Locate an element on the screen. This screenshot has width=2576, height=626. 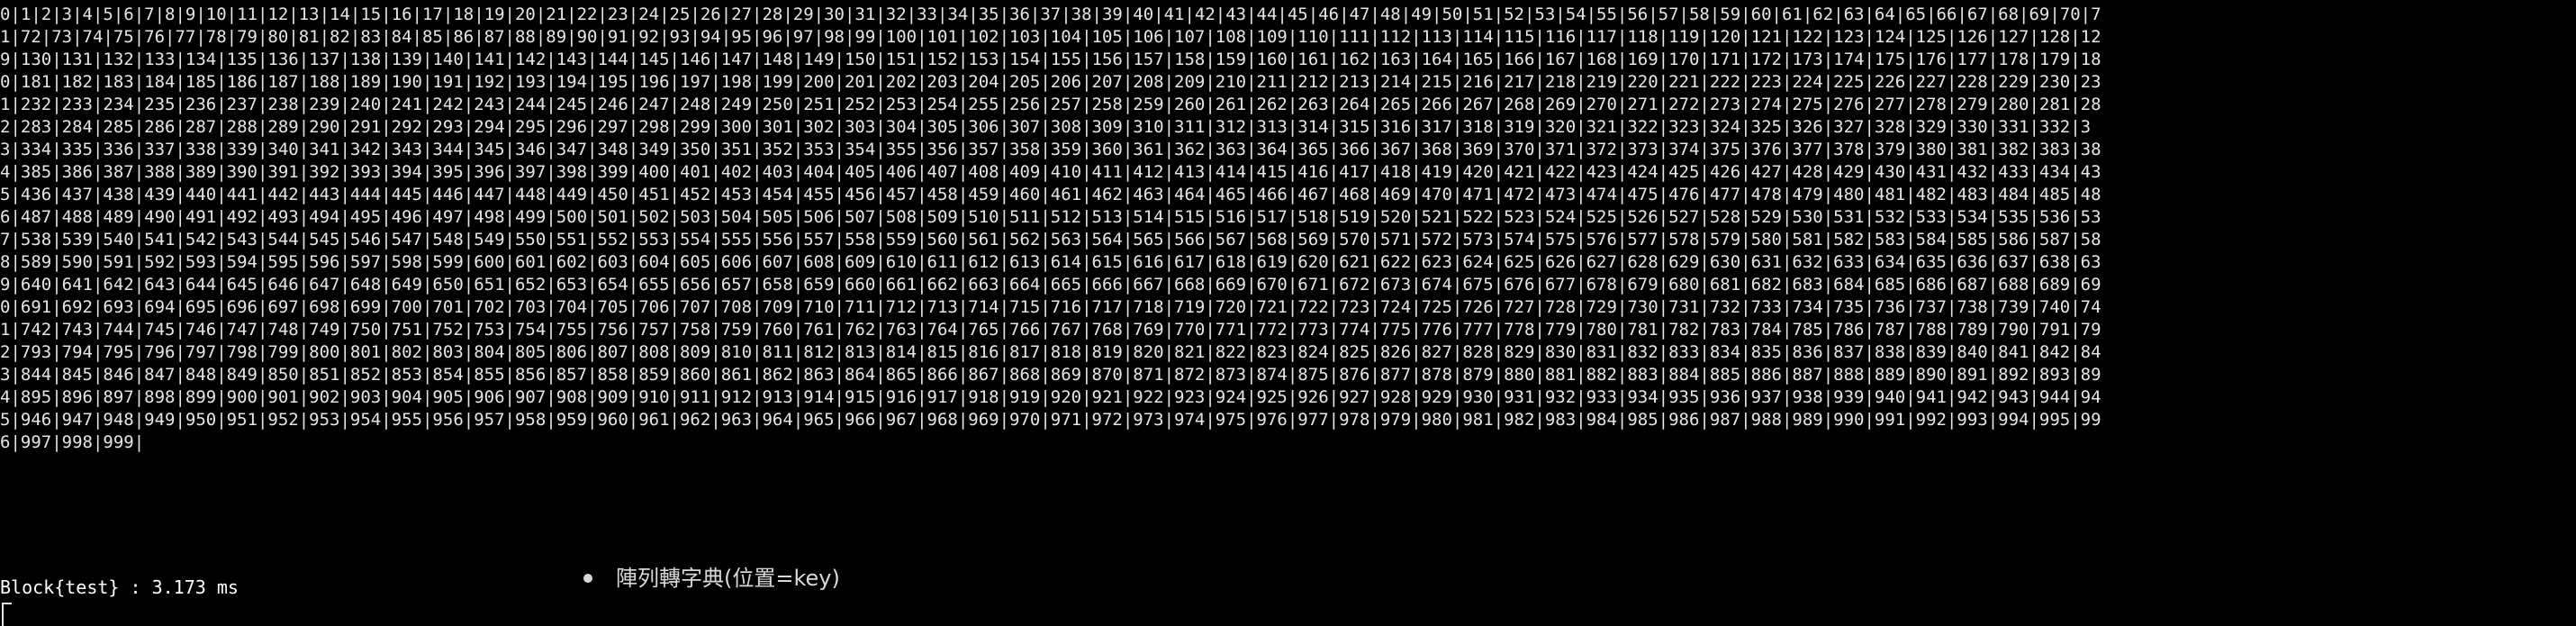
overlay-bullet-item: 陣列轉字典(位置=key) is located at coordinates (711, 578).